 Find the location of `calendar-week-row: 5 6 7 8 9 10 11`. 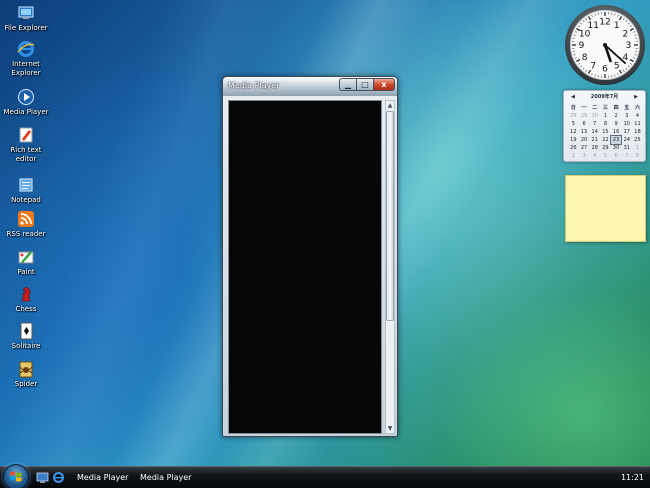

calendar-week-row: 5 6 7 8 9 10 11 is located at coordinates (605, 124).